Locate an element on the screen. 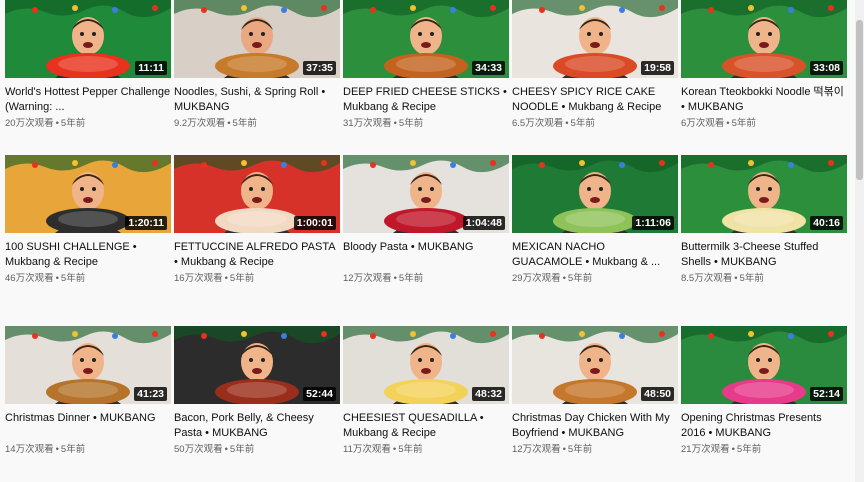  view-count: 50万次观看 is located at coordinates (198, 449).